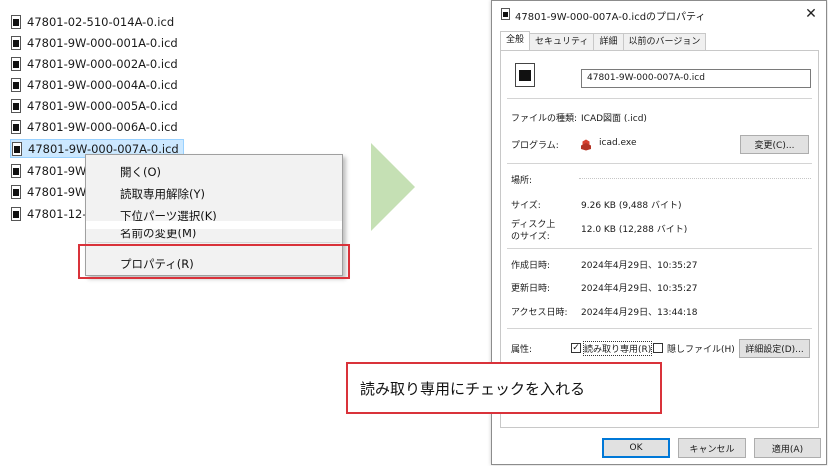 This screenshot has width=828, height=466. What do you see at coordinates (531, 266) in the screenshot?
I see `created-label: 作成日時:` at bounding box center [531, 266].